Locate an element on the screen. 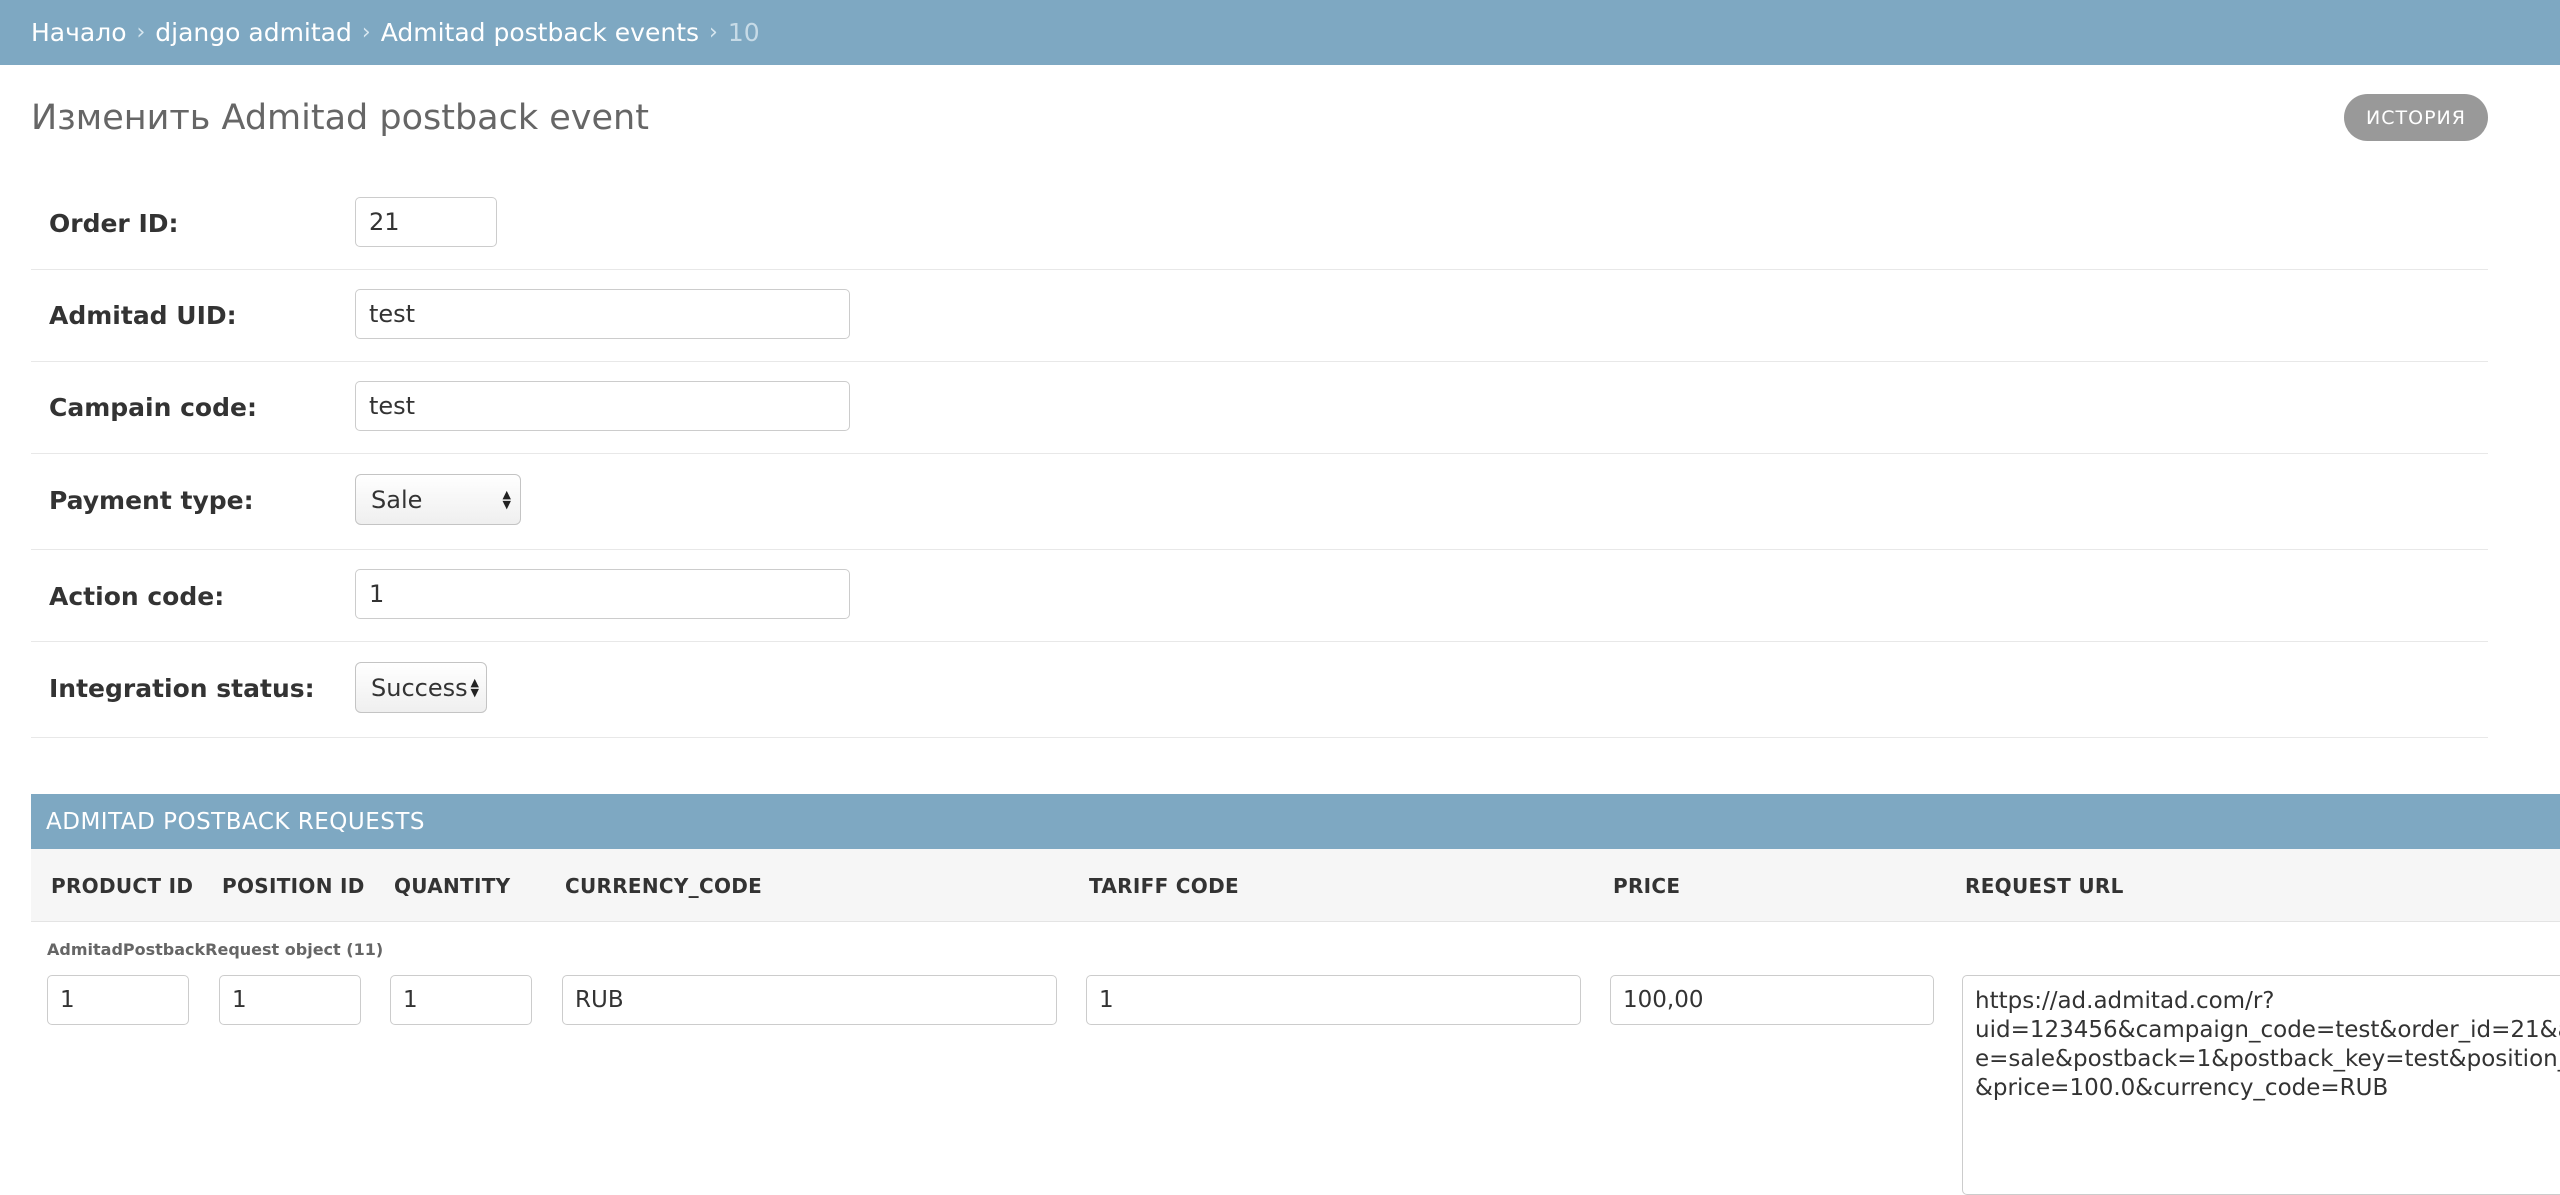  tariff-code-input: 1 is located at coordinates (1333, 1000).